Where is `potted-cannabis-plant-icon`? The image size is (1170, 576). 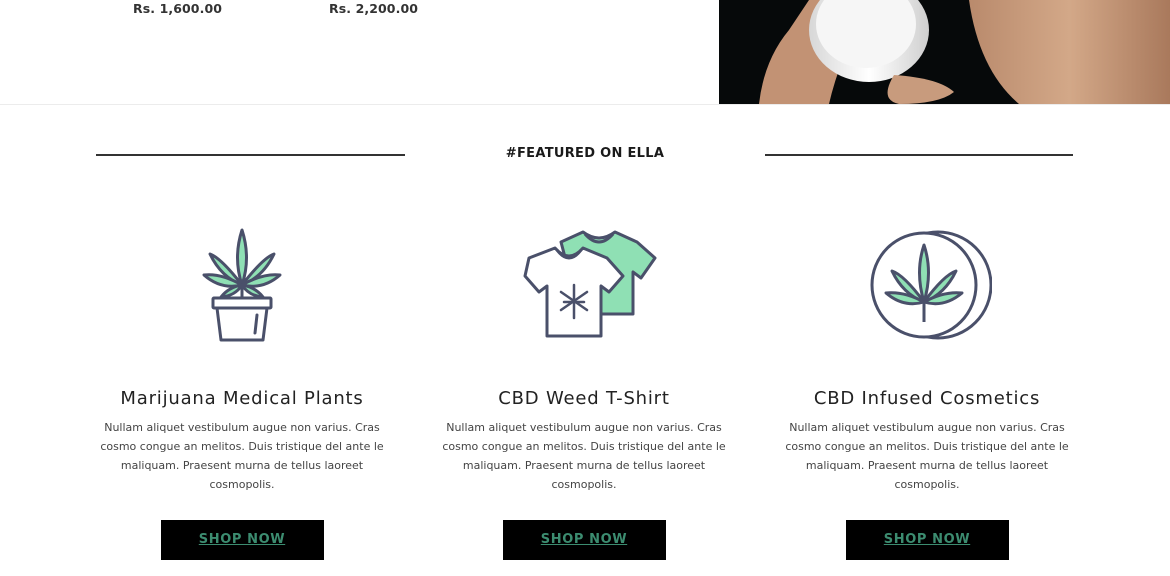 potted-cannabis-plant-icon is located at coordinates (242, 285).